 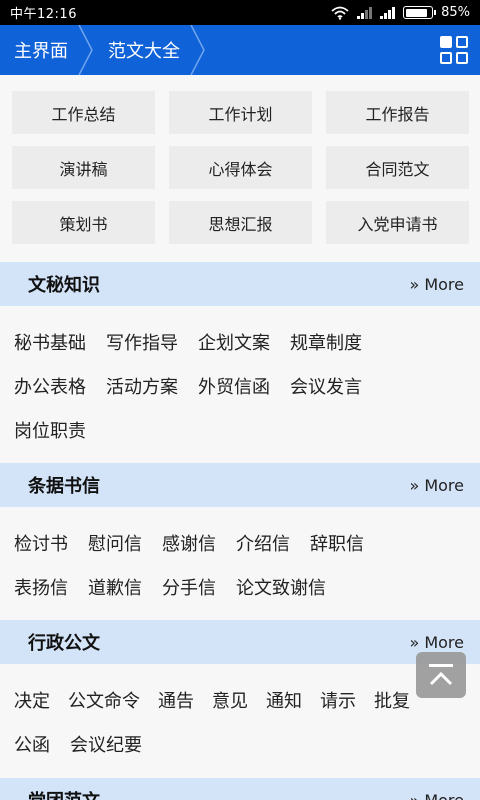 What do you see at coordinates (64, 486) in the screenshot?
I see `section-title: 条据书信` at bounding box center [64, 486].